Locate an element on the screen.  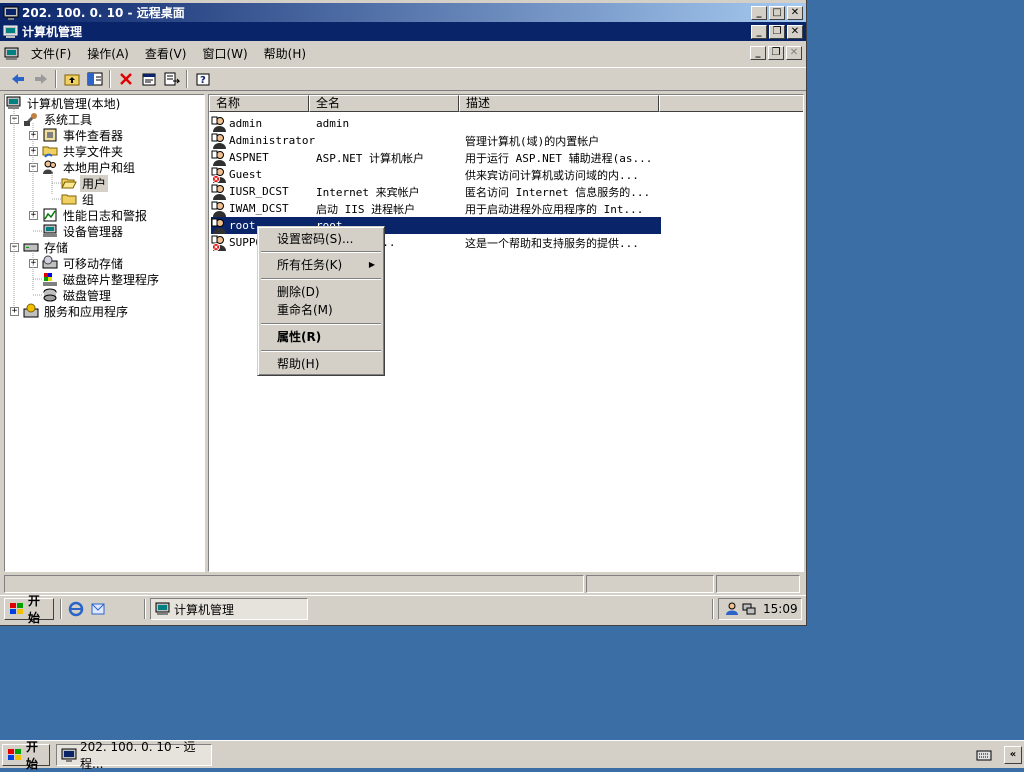
tree-node-removable-storage: + 可移动存储 is located at coordinates (77, 263).